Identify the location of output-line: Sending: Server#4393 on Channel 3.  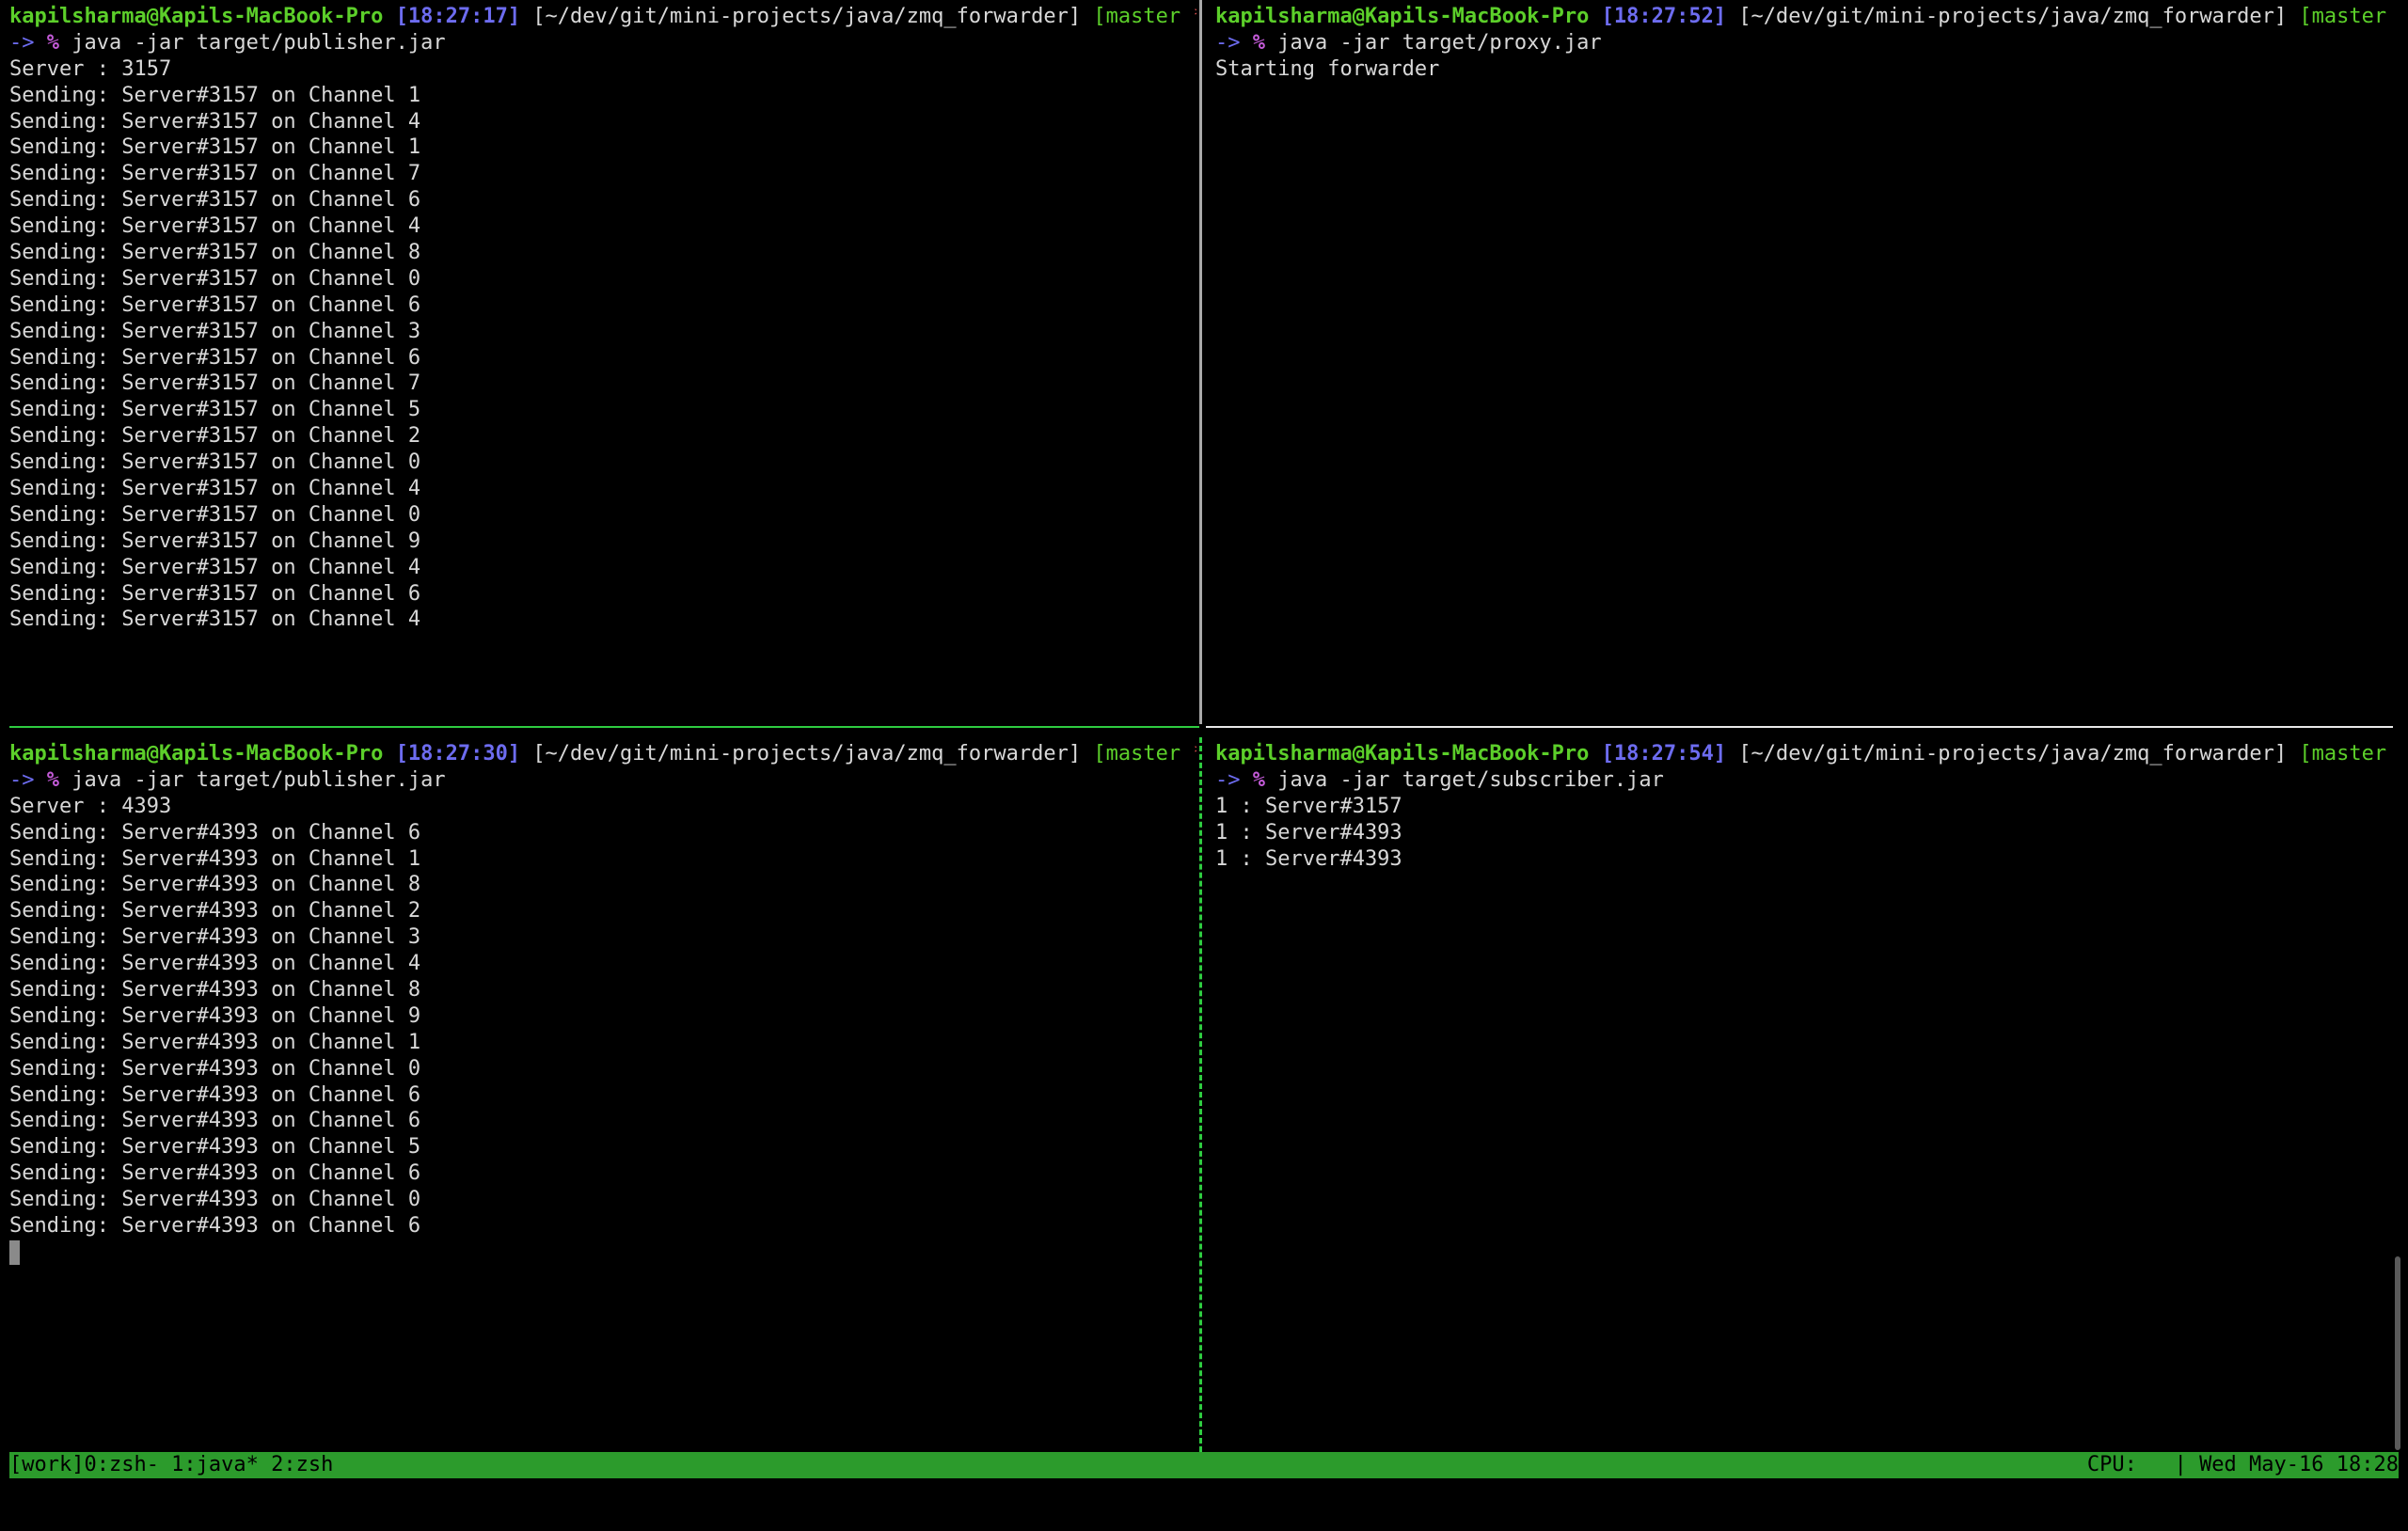
(215, 937).